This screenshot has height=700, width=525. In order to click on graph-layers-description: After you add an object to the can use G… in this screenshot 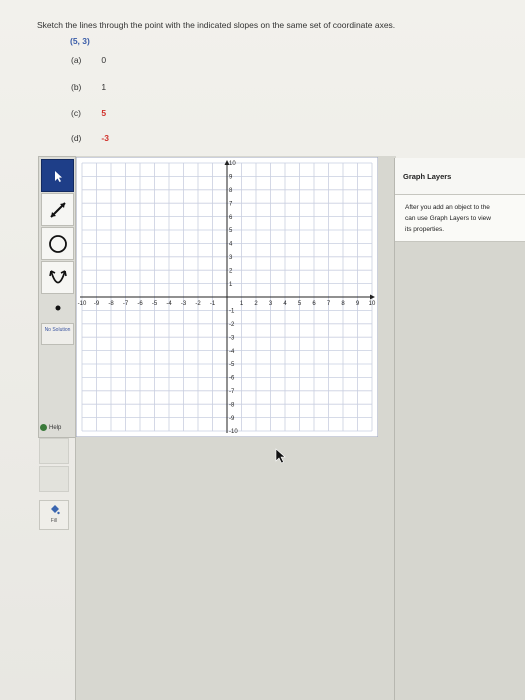, I will do `click(448, 218)`.